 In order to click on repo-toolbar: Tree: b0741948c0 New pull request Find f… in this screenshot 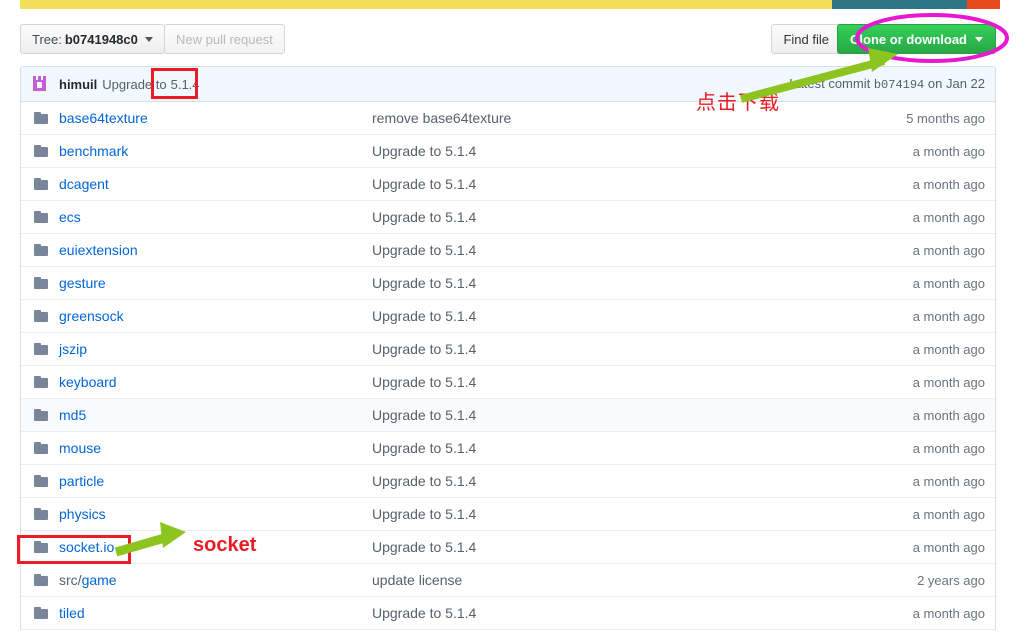, I will do `click(508, 39)`.